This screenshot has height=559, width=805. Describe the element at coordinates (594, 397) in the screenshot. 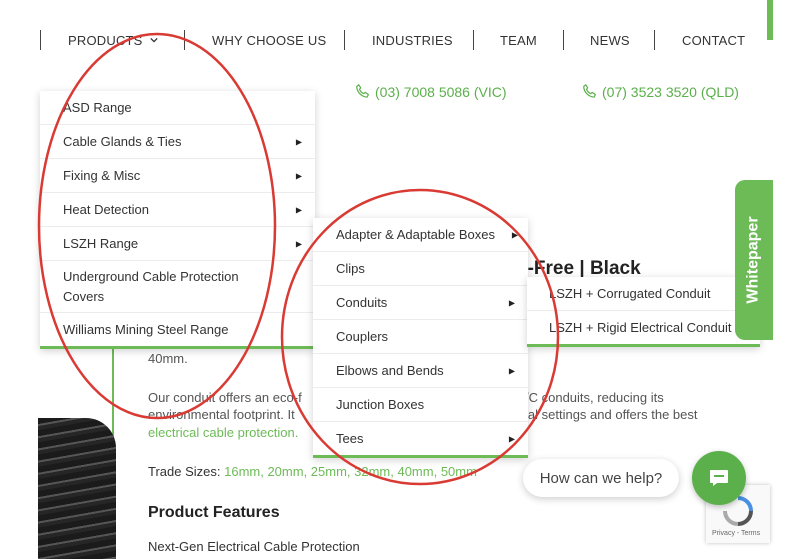

I see `description-line-1-right: /C conduits, reducing its` at that location.